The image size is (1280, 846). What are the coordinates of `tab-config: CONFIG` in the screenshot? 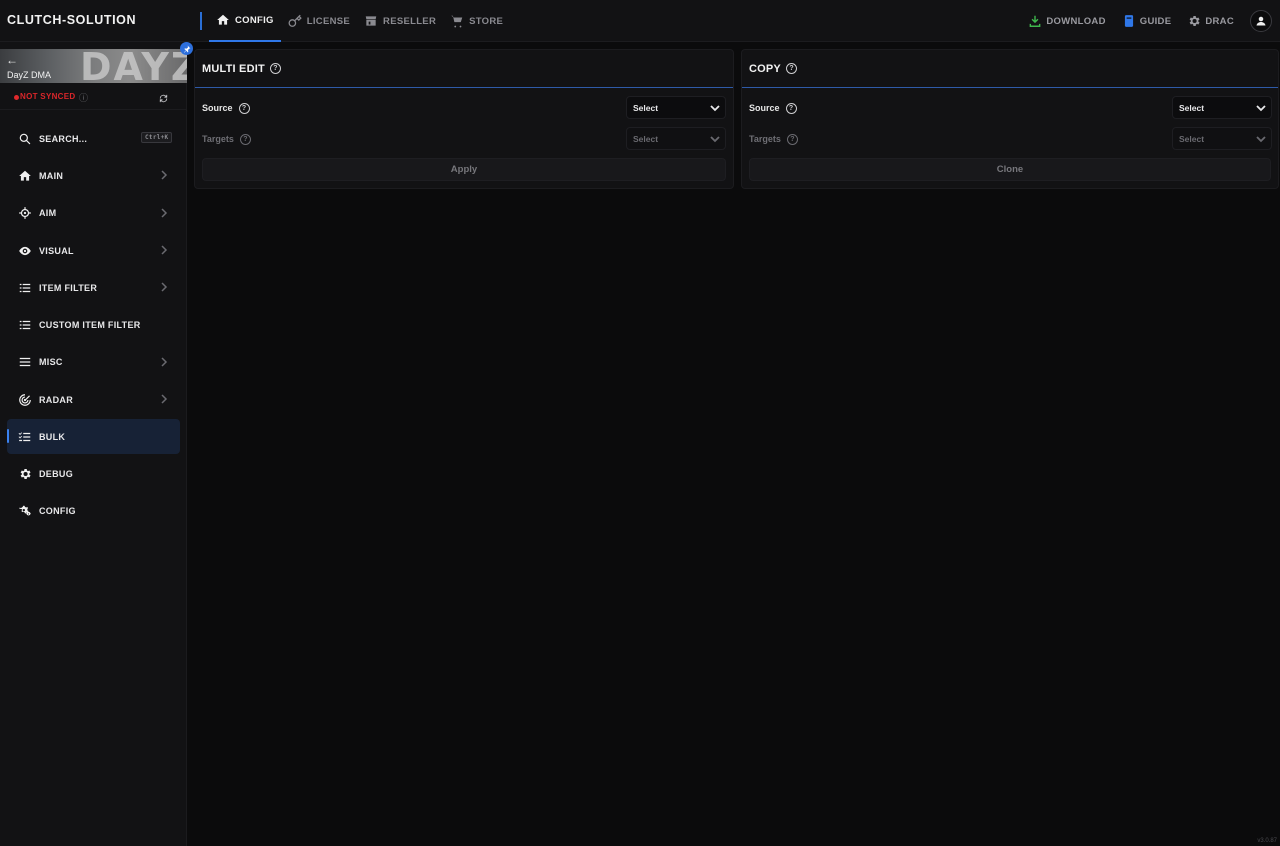 It's located at (245, 21).